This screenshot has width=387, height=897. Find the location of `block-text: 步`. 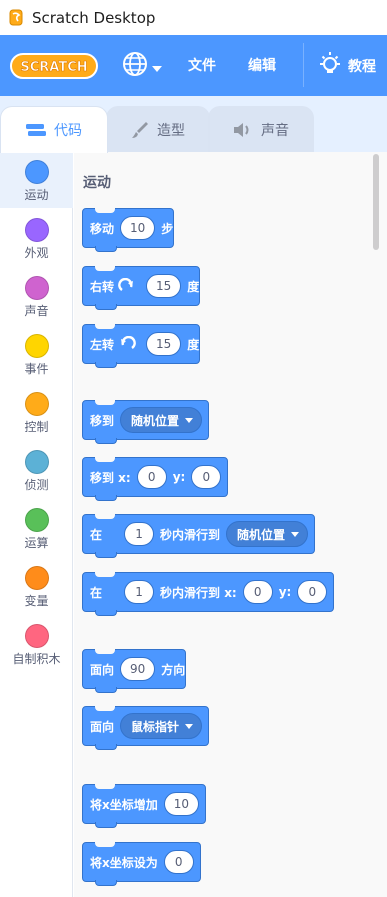

block-text: 步 is located at coordinates (167, 228).